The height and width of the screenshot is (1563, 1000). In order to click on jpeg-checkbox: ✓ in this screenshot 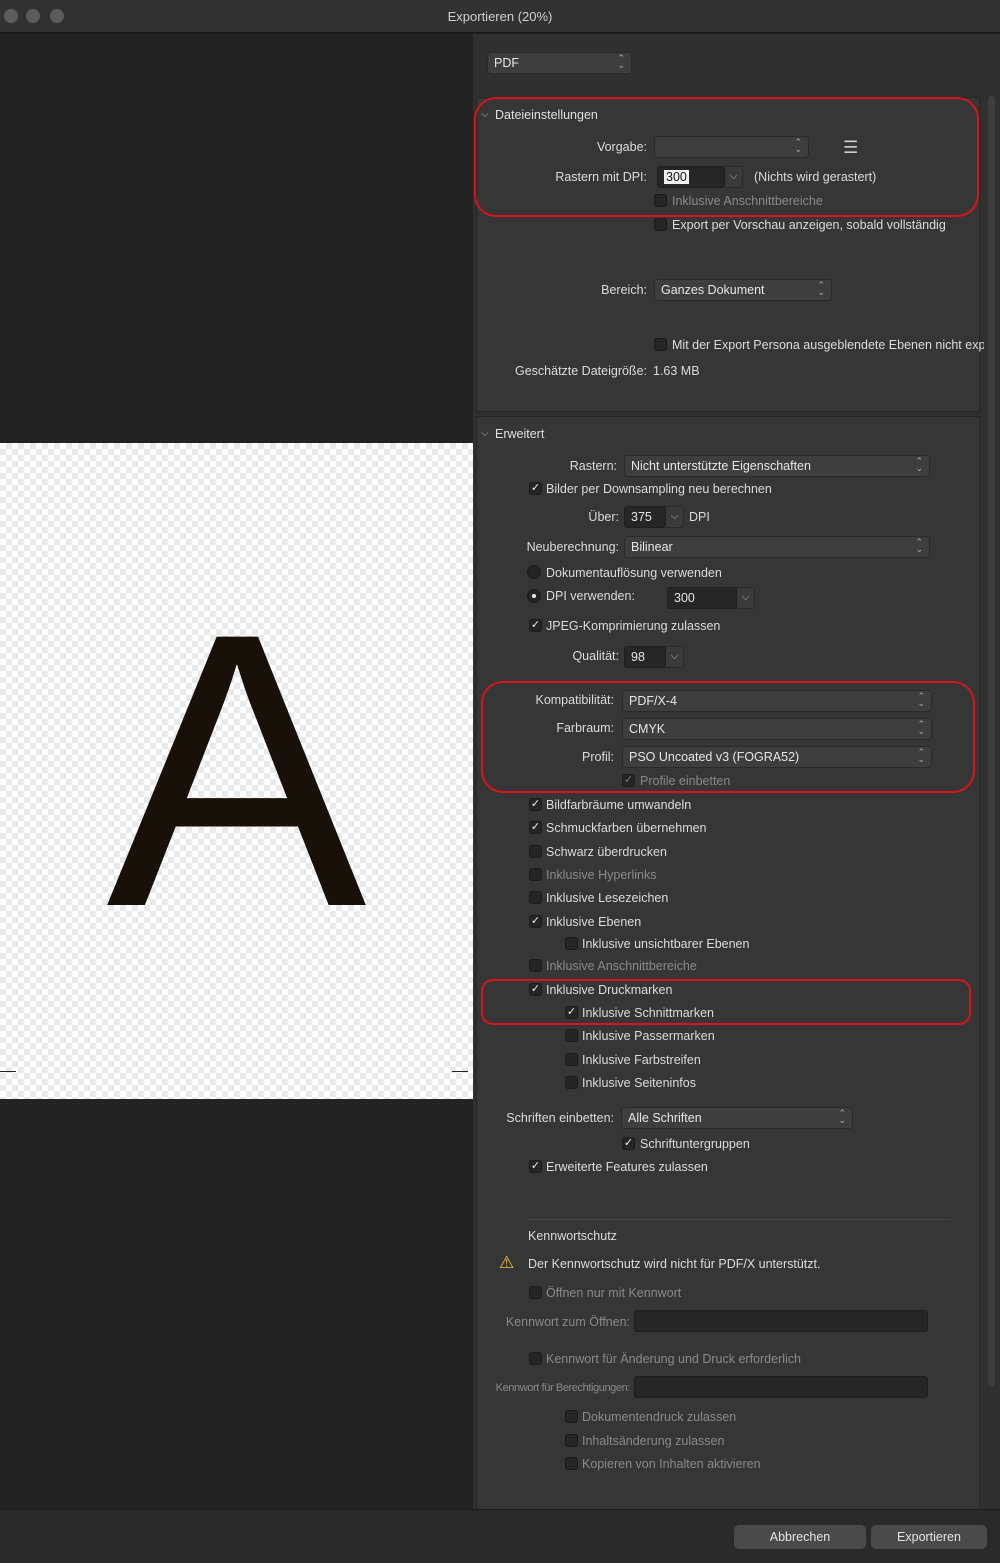, I will do `click(535, 625)`.